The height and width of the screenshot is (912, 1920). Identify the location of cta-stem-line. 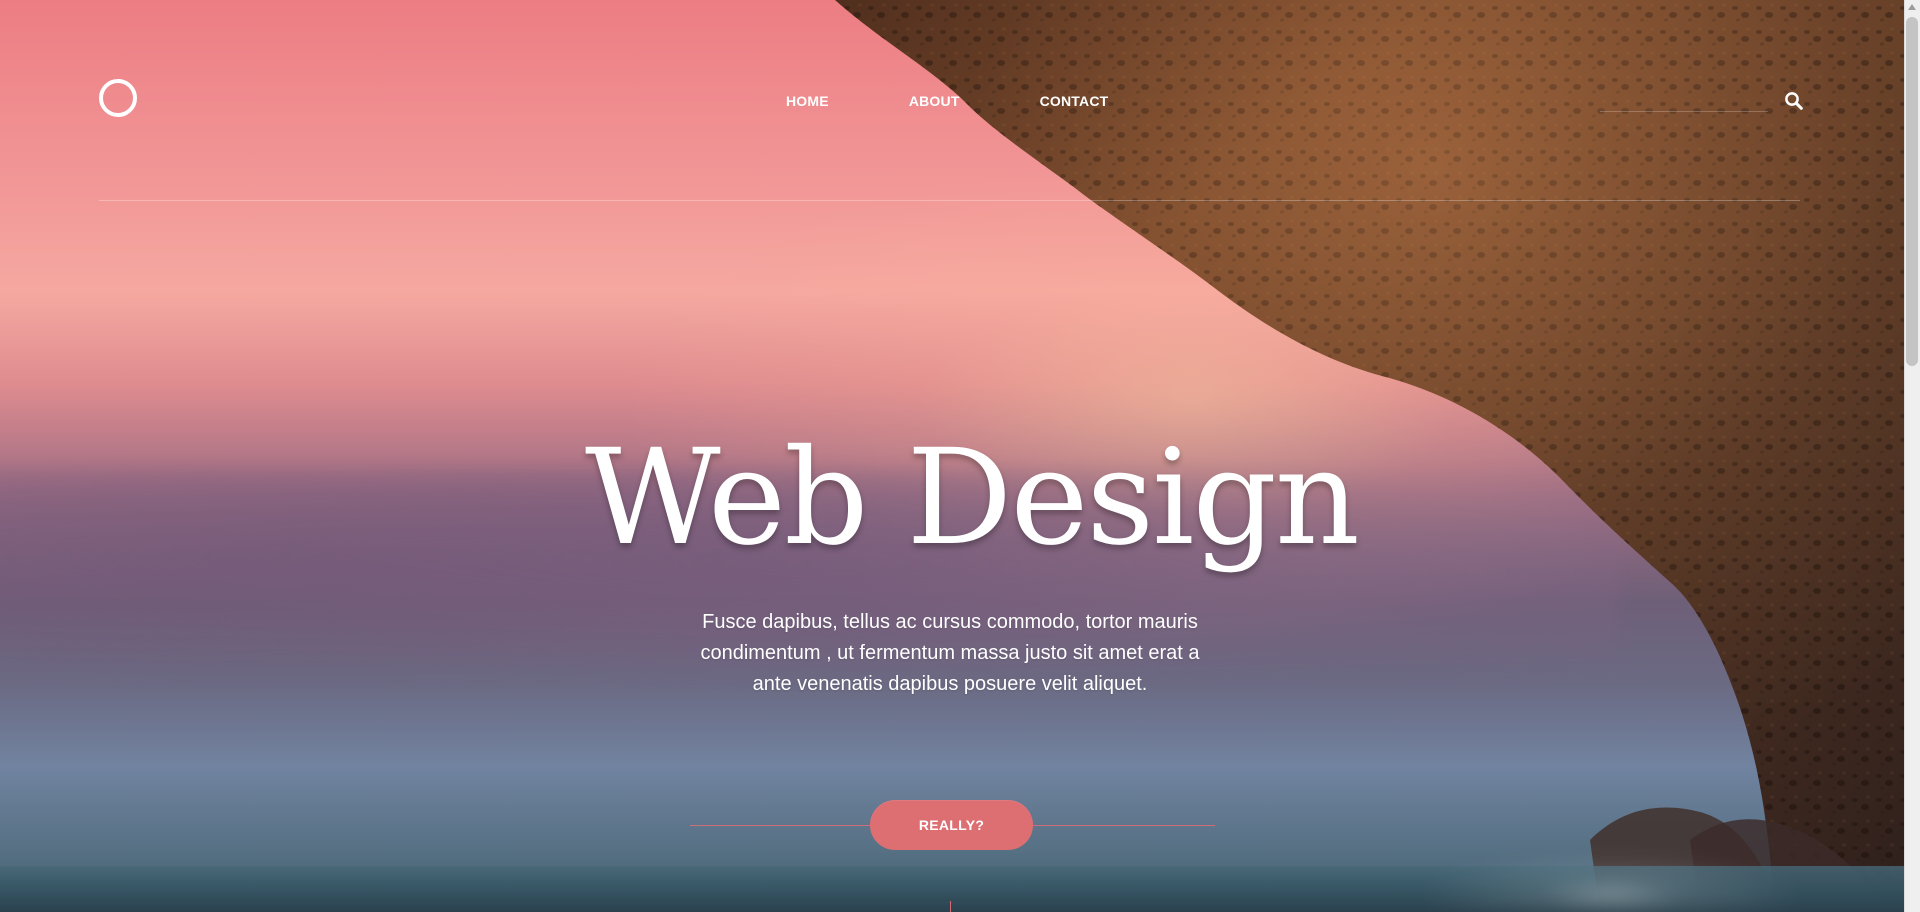
(950, 906).